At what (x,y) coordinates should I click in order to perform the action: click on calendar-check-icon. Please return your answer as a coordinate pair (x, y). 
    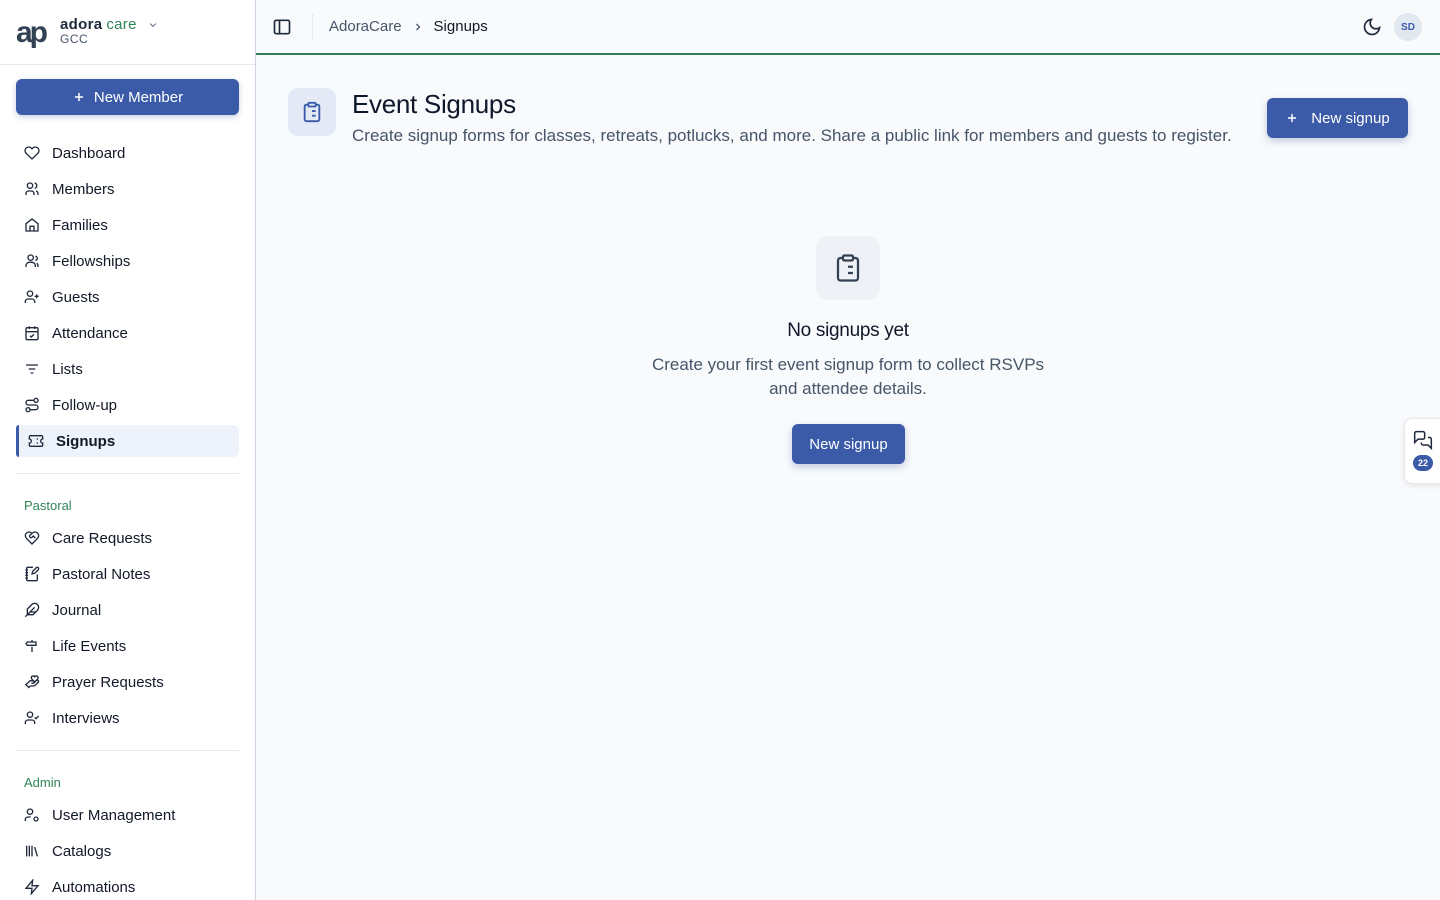
    Looking at the image, I should click on (32, 333).